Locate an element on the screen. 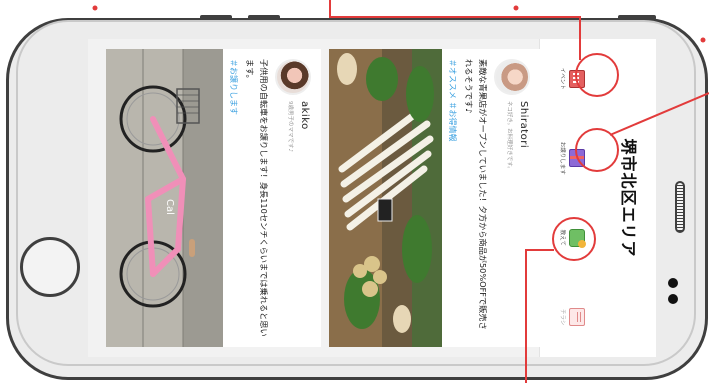  flyer-icon is located at coordinates (577, 317).